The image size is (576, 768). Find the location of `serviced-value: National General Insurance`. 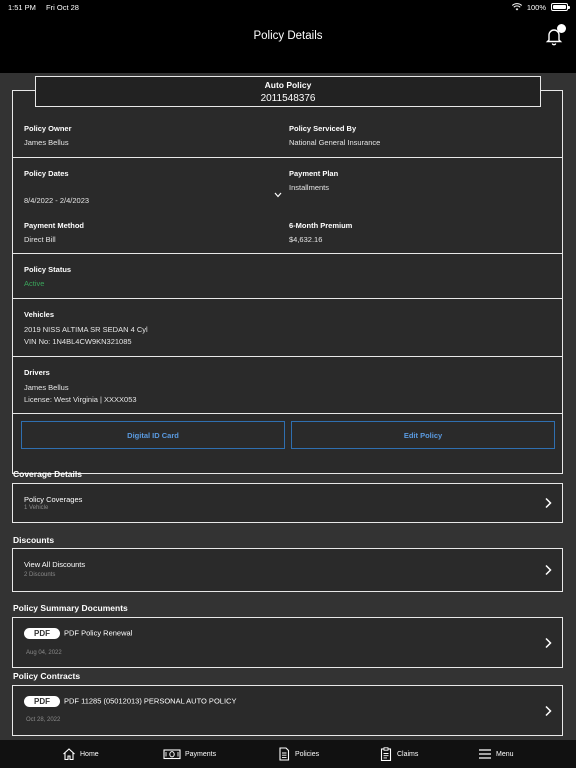

serviced-value: National General Insurance is located at coordinates (335, 142).